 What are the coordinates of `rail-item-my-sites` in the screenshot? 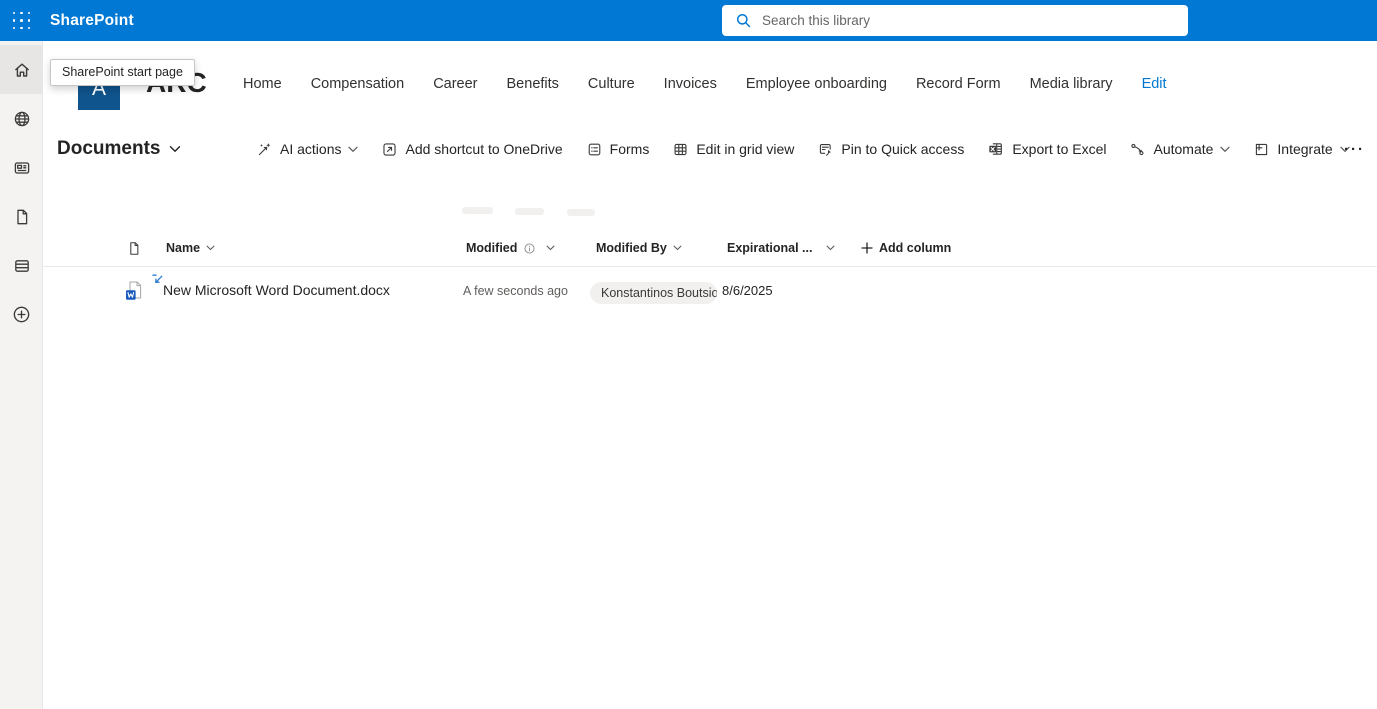 It's located at (21, 118).